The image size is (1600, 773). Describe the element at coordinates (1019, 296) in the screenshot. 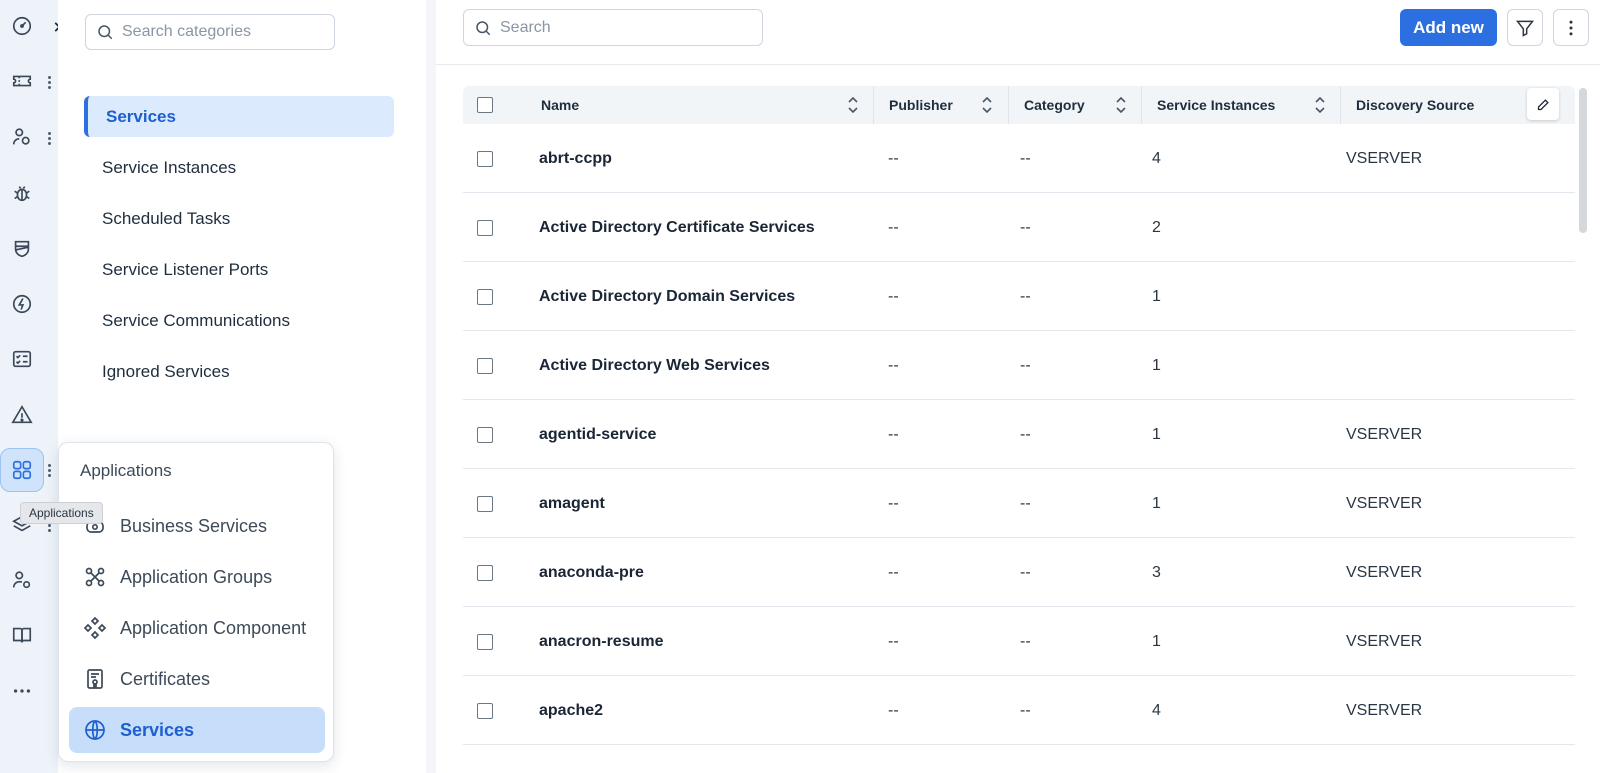

I see `table-row: Active Directory Domain Services -- -- 1` at that location.